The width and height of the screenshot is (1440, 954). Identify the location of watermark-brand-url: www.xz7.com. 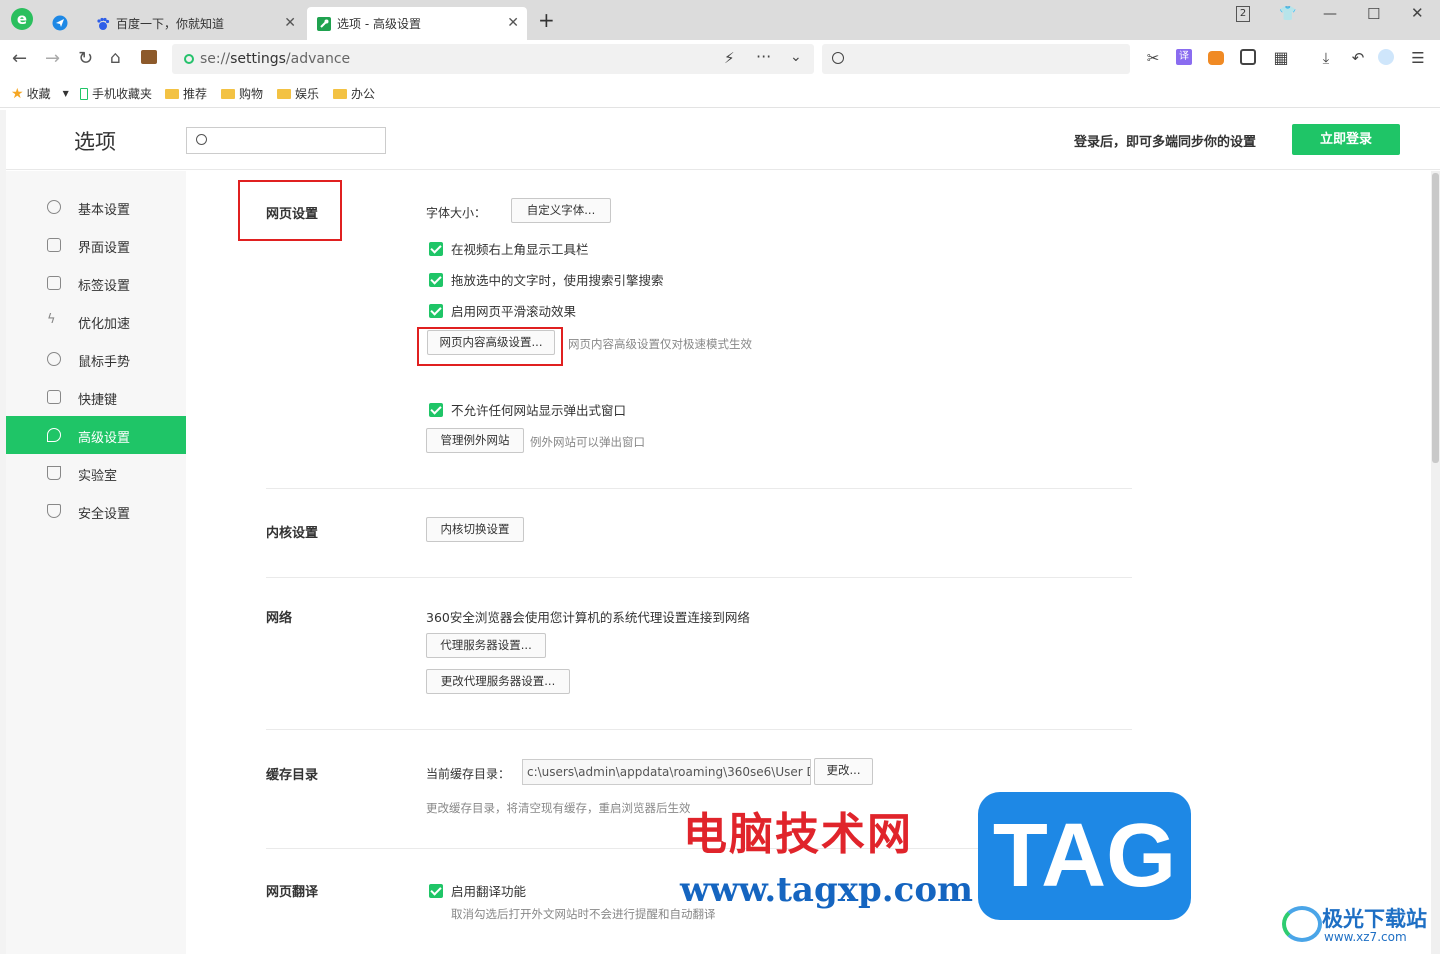
(1365, 937).